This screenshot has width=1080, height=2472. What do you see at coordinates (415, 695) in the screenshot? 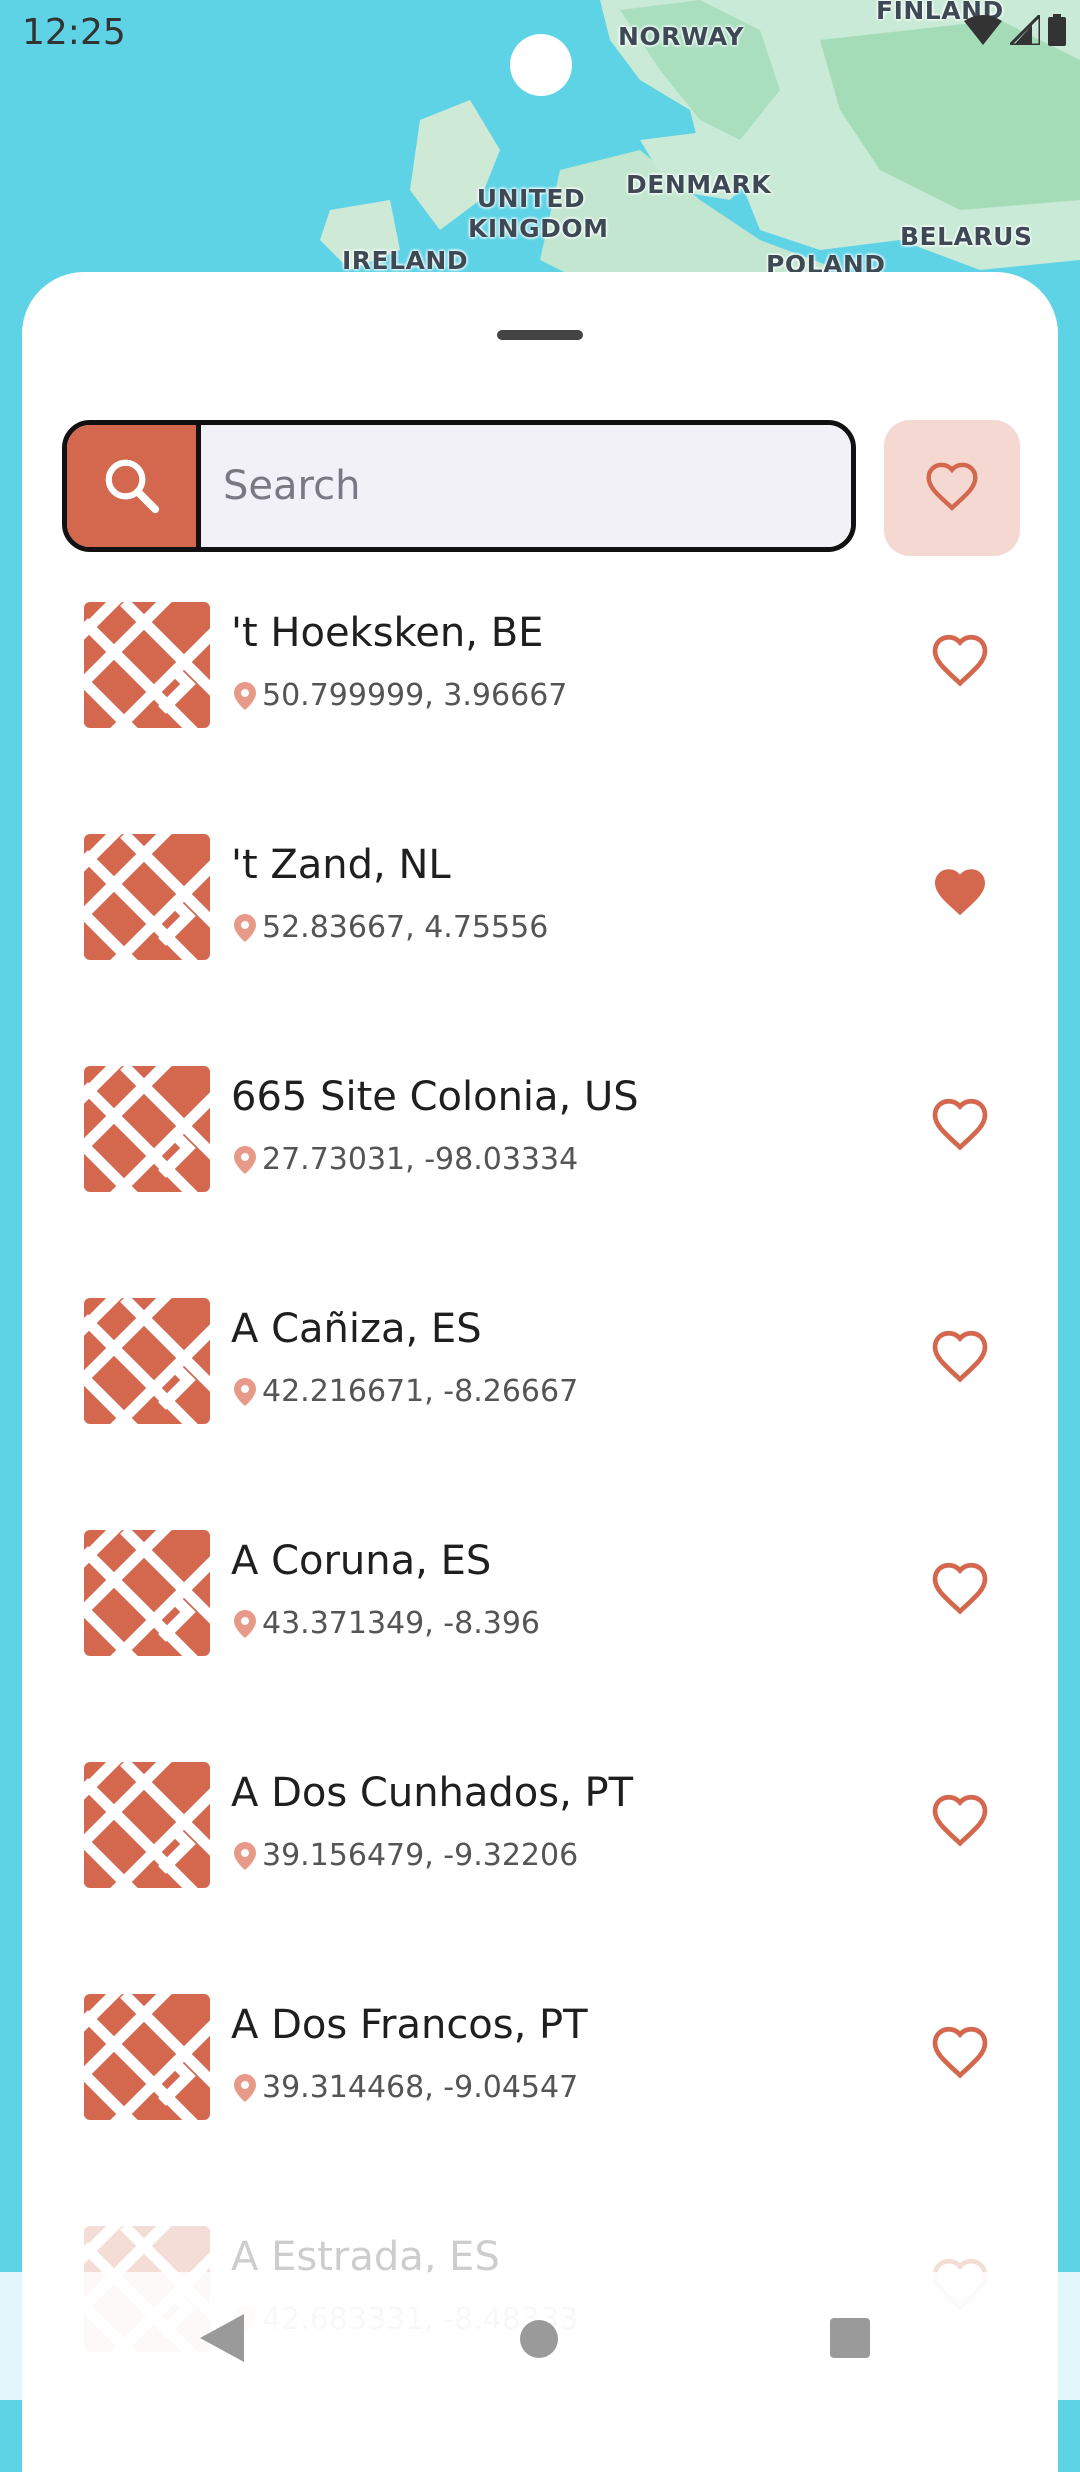
I see `coordinates-text: 50.799999, 3.96667` at bounding box center [415, 695].